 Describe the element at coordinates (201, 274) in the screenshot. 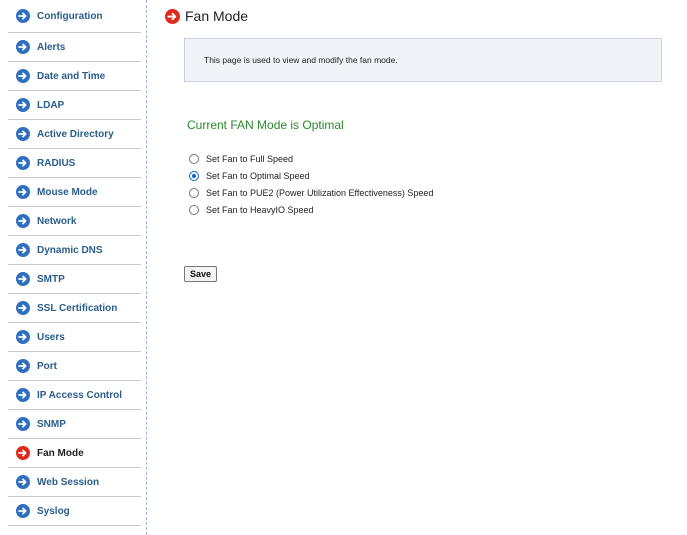

I see `save-button: Save` at that location.